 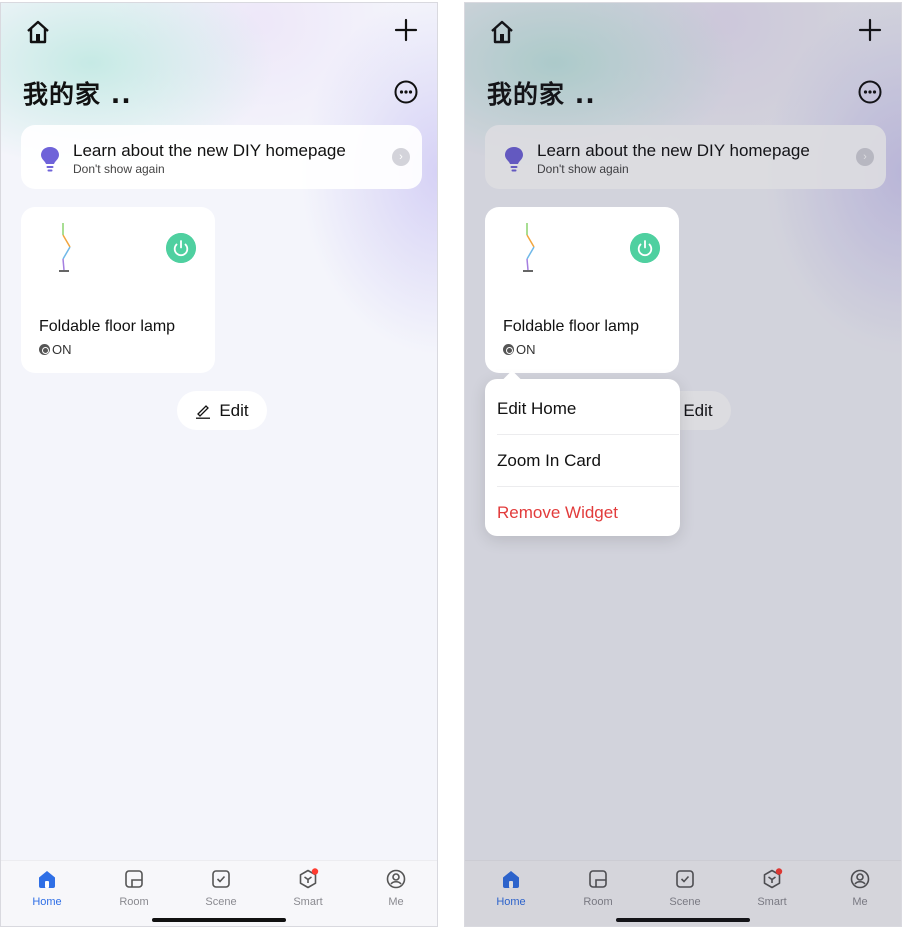 I want to click on device-card-selected: Foldable floor lamp ON, so click(x=582, y=290).